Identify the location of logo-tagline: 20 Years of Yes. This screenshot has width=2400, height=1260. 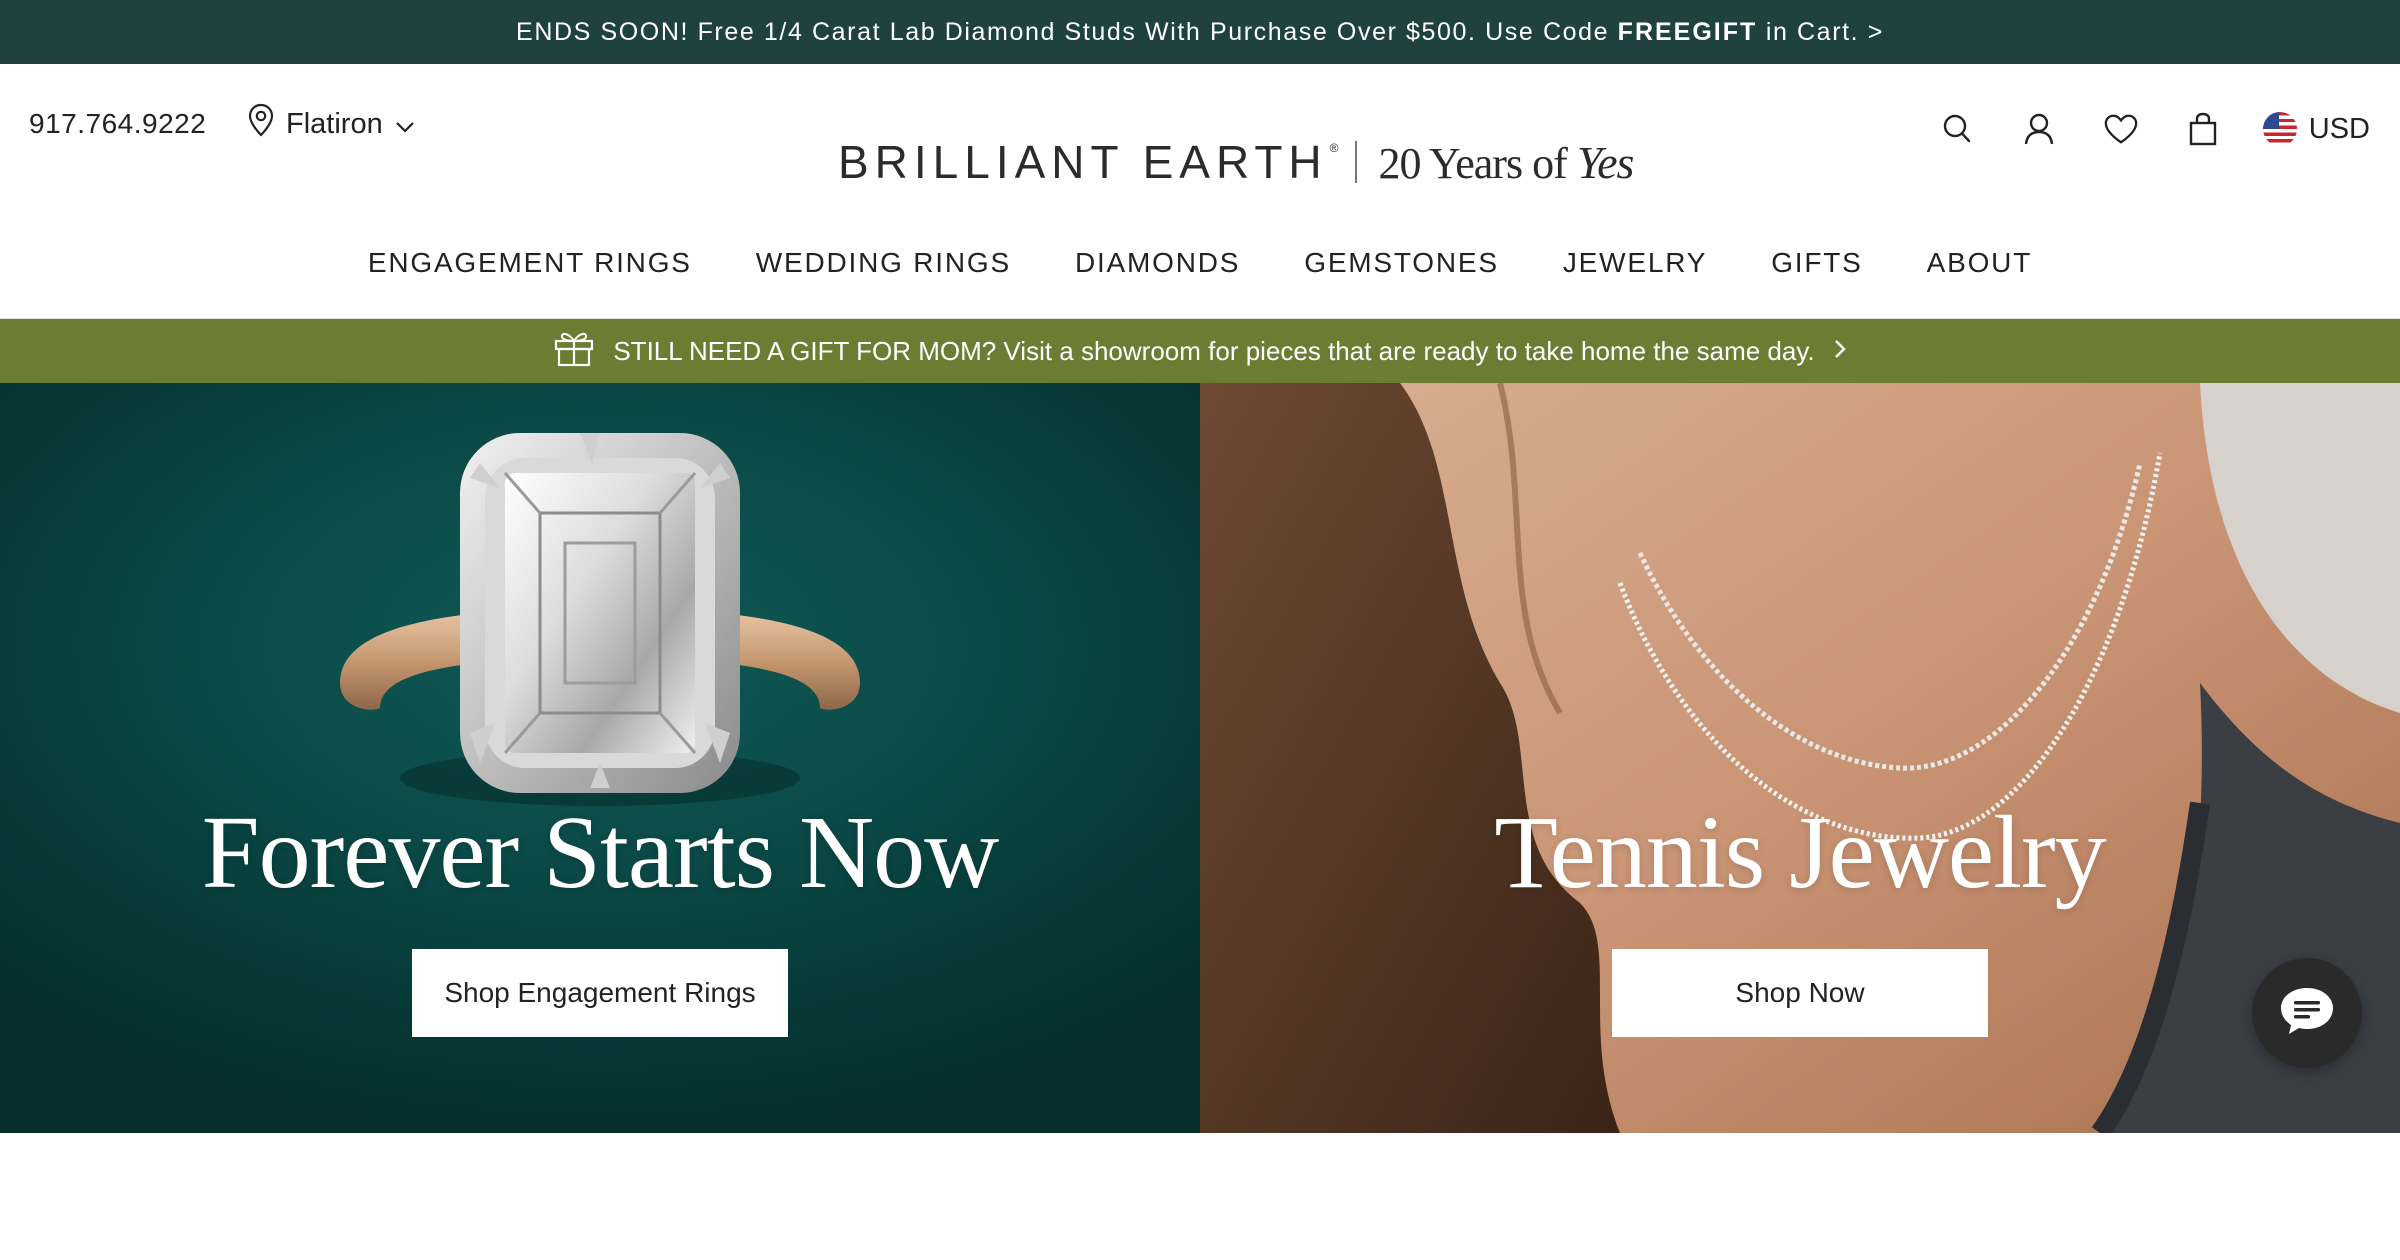
(1506, 162).